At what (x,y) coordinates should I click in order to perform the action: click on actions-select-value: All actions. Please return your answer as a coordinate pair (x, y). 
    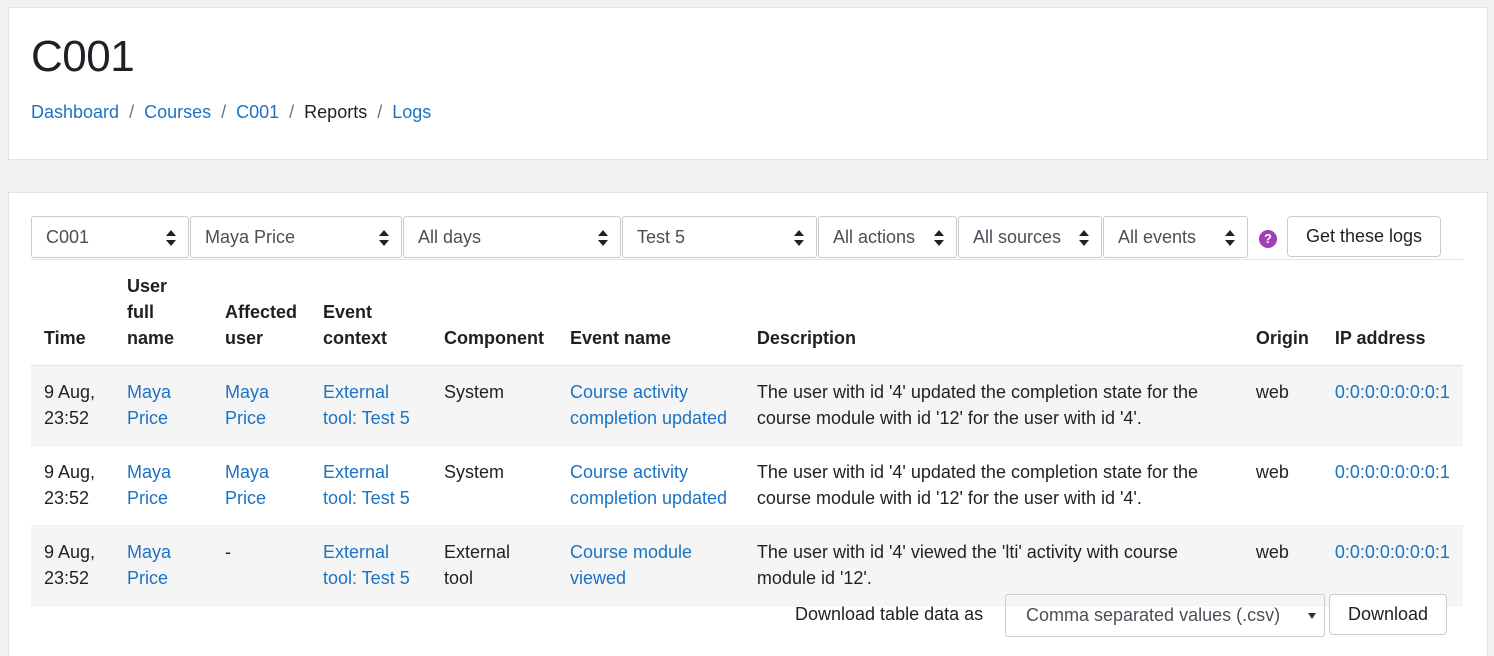
    Looking at the image, I should click on (874, 237).